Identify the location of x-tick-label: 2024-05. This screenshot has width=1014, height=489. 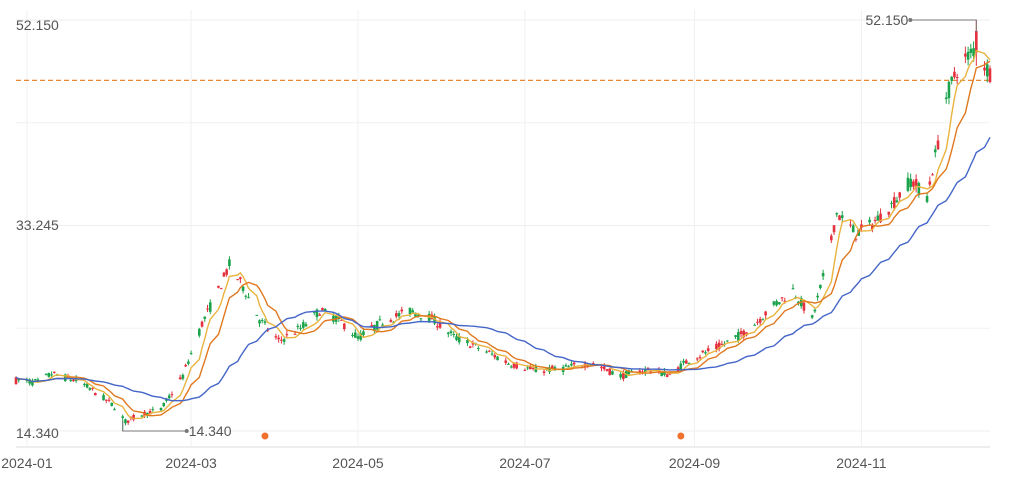
(358, 463).